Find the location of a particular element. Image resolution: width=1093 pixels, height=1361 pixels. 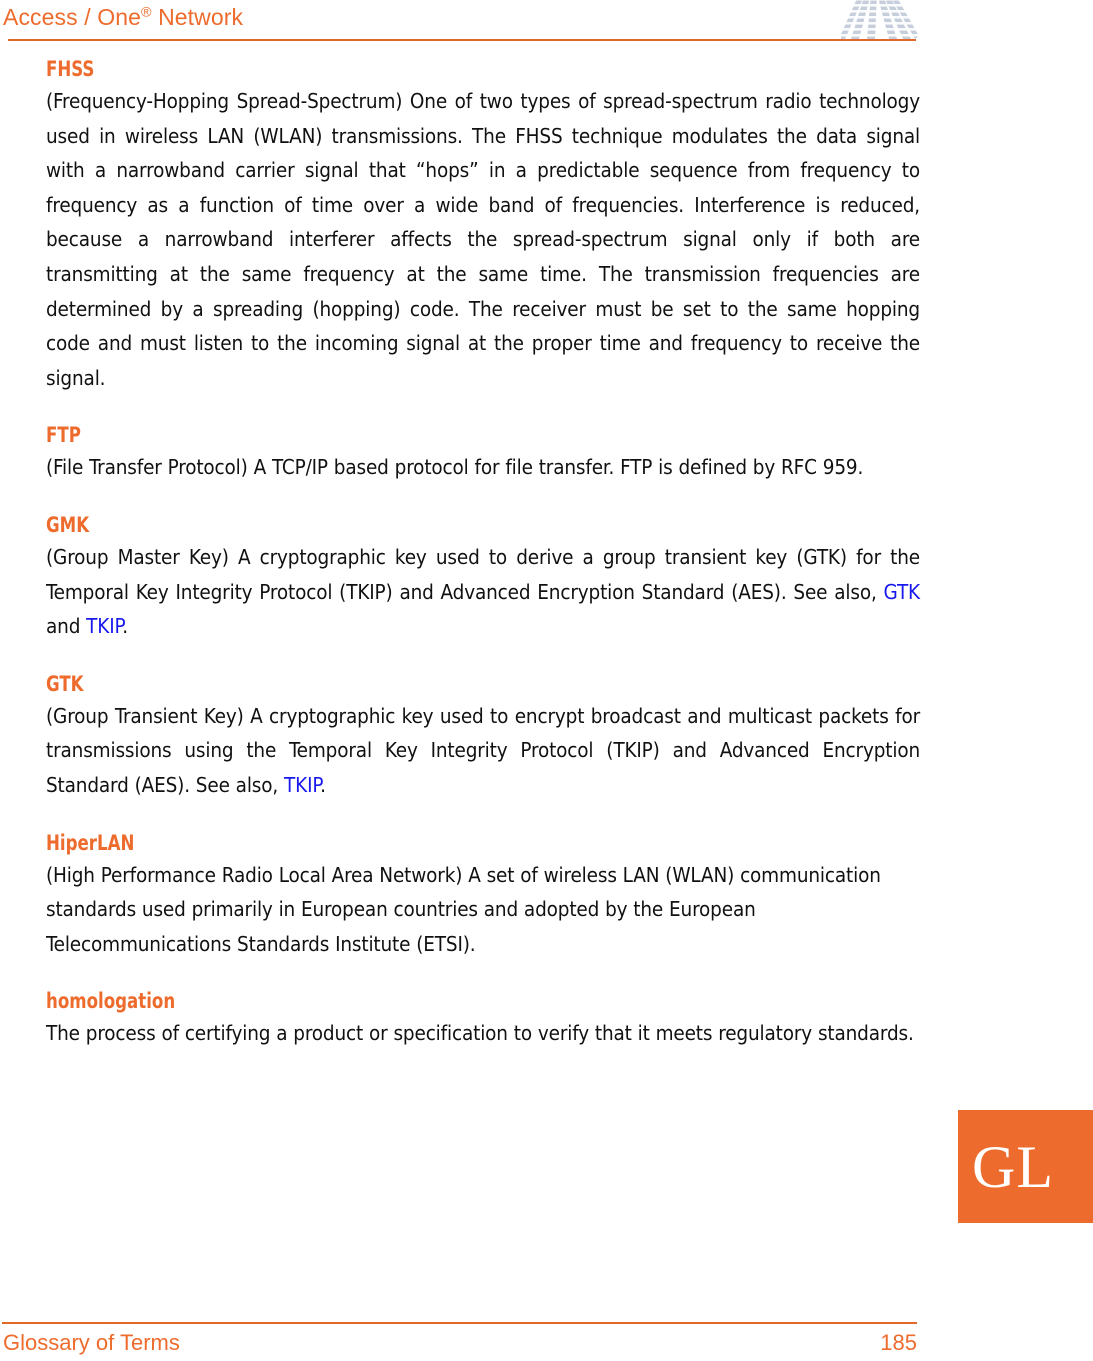

footer-page-number: 185 is located at coordinates (898, 1342).